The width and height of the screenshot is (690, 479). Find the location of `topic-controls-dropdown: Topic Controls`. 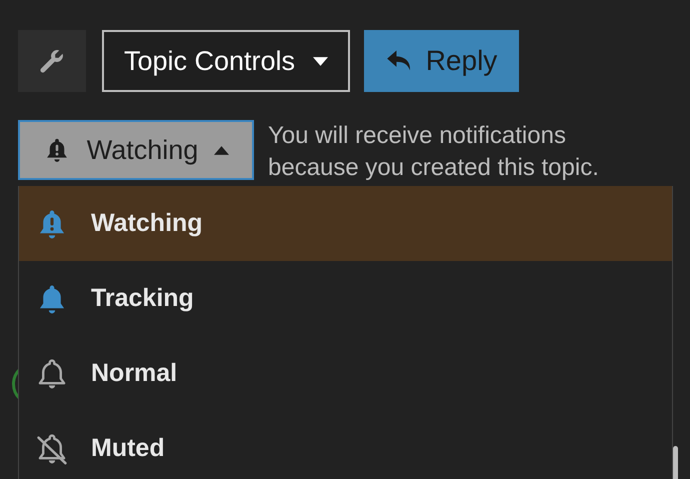

topic-controls-dropdown: Topic Controls is located at coordinates (226, 61).